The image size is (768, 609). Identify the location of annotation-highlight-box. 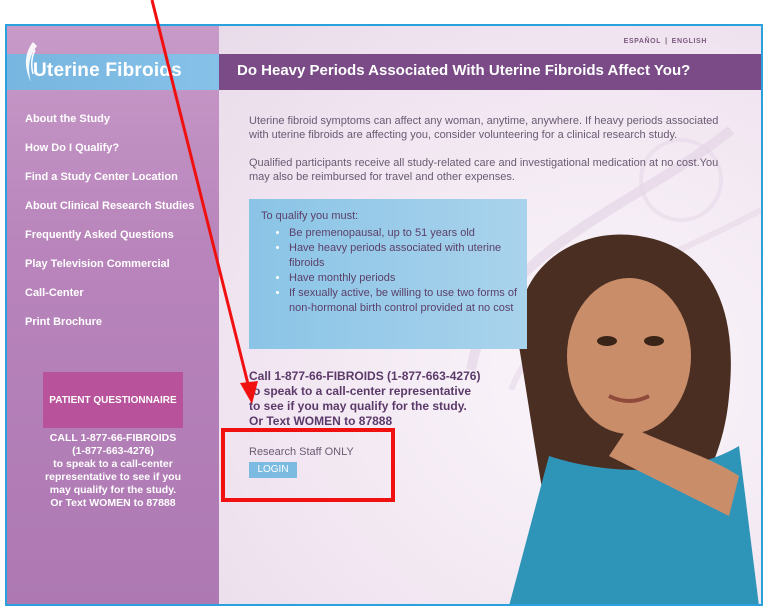
(308, 465).